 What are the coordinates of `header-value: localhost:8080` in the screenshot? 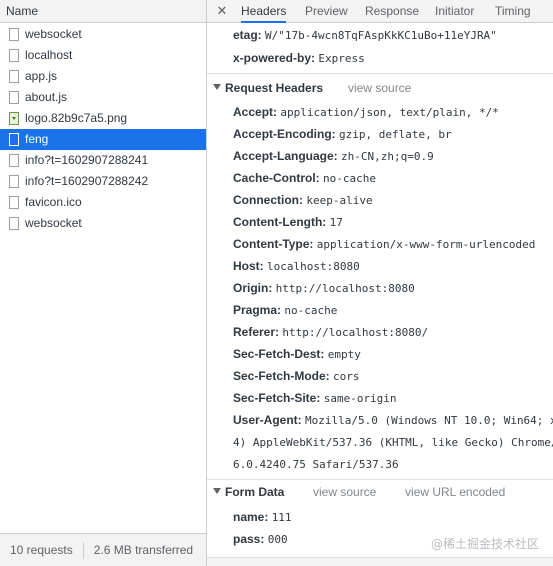 It's located at (313, 266).